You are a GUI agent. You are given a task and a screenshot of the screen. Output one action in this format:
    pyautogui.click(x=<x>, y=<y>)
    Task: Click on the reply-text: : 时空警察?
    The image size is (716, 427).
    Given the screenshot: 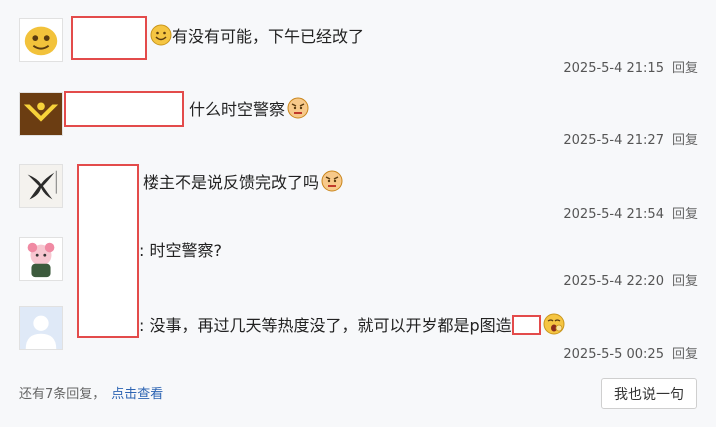 What is the action you would take?
    pyautogui.click(x=180, y=250)
    